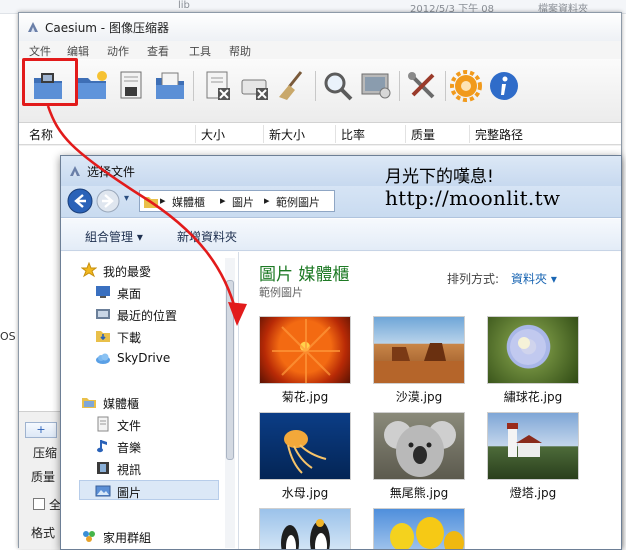  I want to click on file-name-lighthouse: 燈塔.jpg, so click(533, 492).